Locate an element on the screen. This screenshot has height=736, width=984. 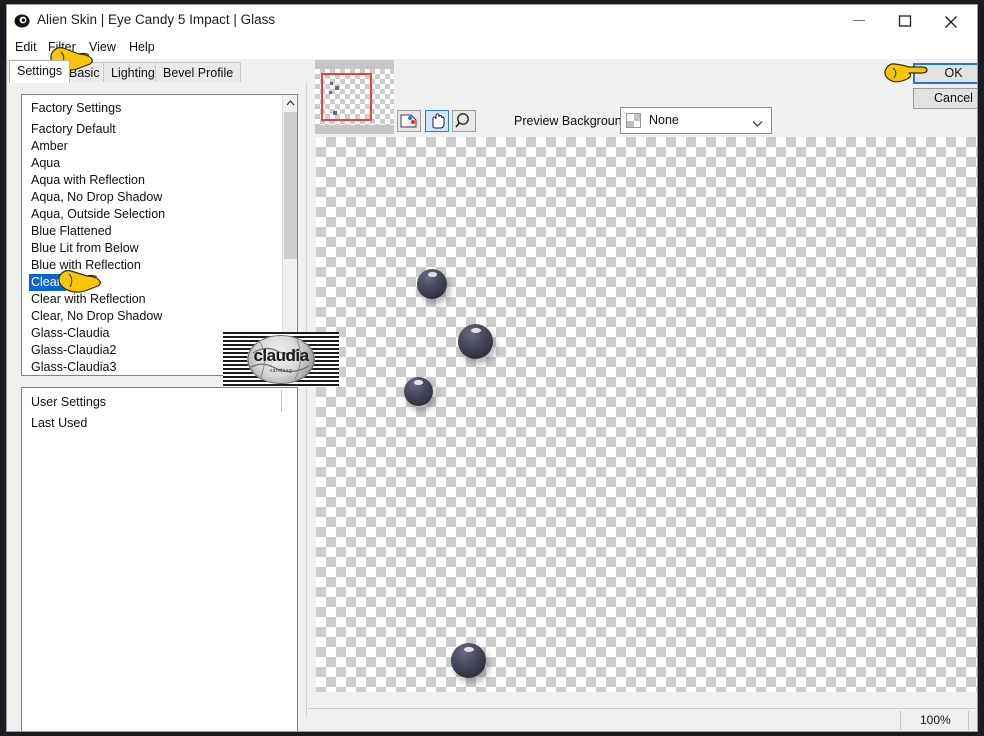
eyedropper-tool-button is located at coordinates (409, 121).